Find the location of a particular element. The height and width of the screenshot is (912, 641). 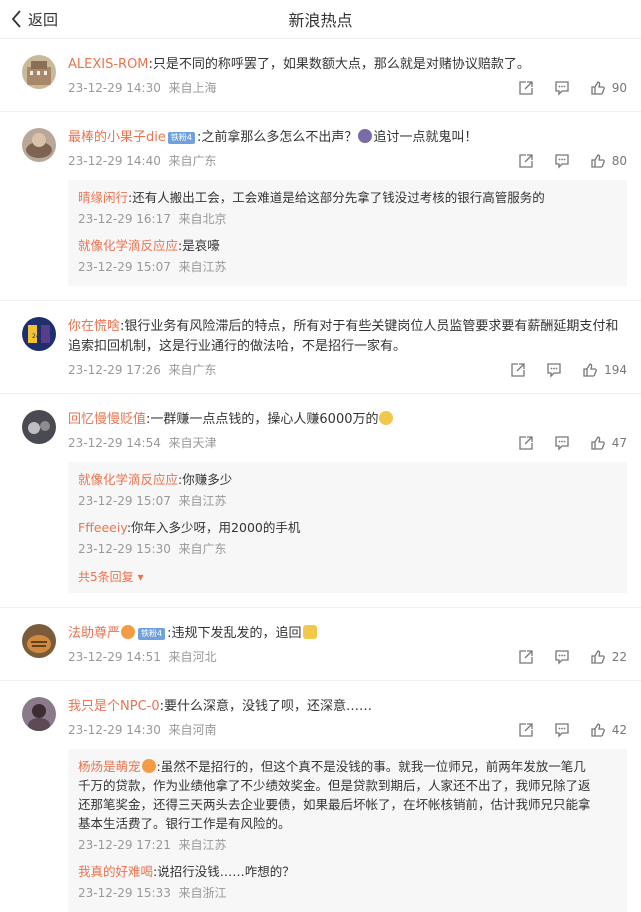

location: 来自河北 is located at coordinates (192, 657).